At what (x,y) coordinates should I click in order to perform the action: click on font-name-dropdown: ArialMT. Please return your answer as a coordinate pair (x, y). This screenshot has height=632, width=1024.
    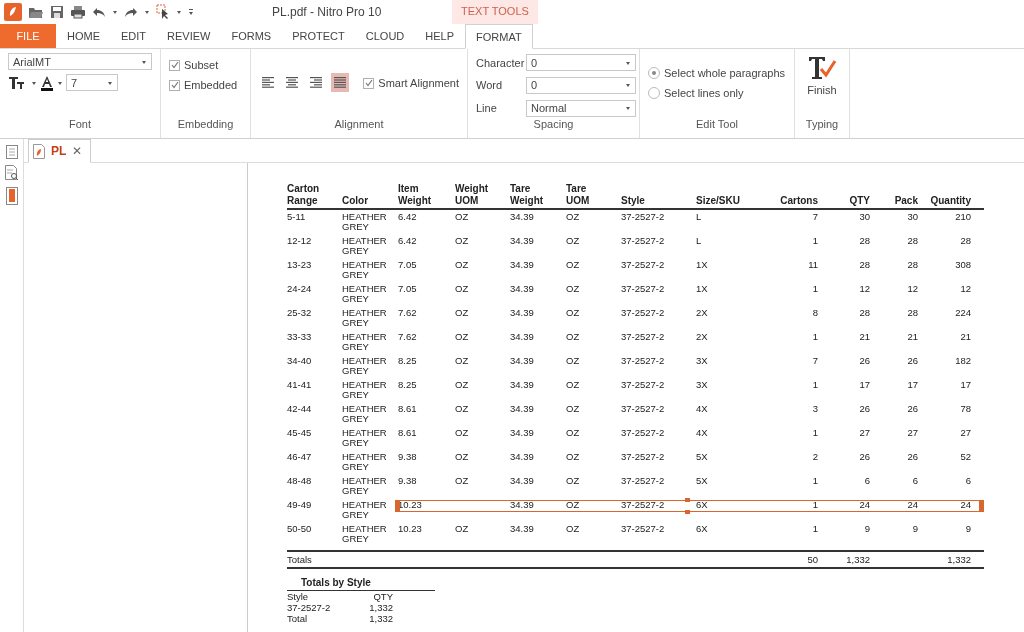
    Looking at the image, I should click on (80, 61).